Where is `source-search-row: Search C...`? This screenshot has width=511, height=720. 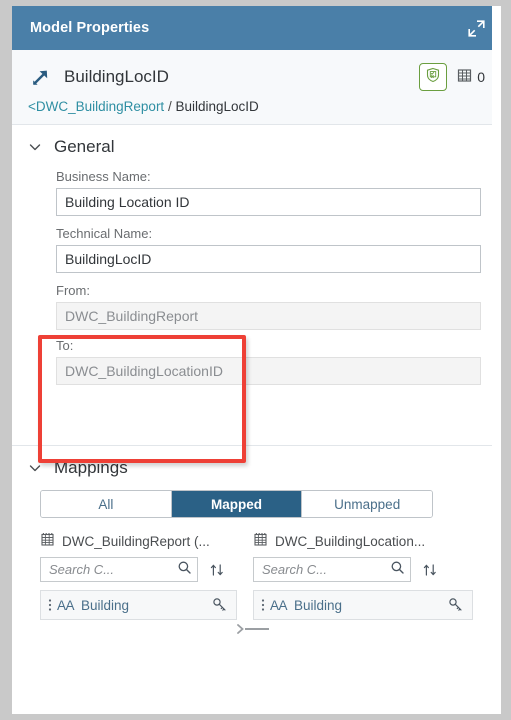 source-search-row: Search C... is located at coordinates (138, 569).